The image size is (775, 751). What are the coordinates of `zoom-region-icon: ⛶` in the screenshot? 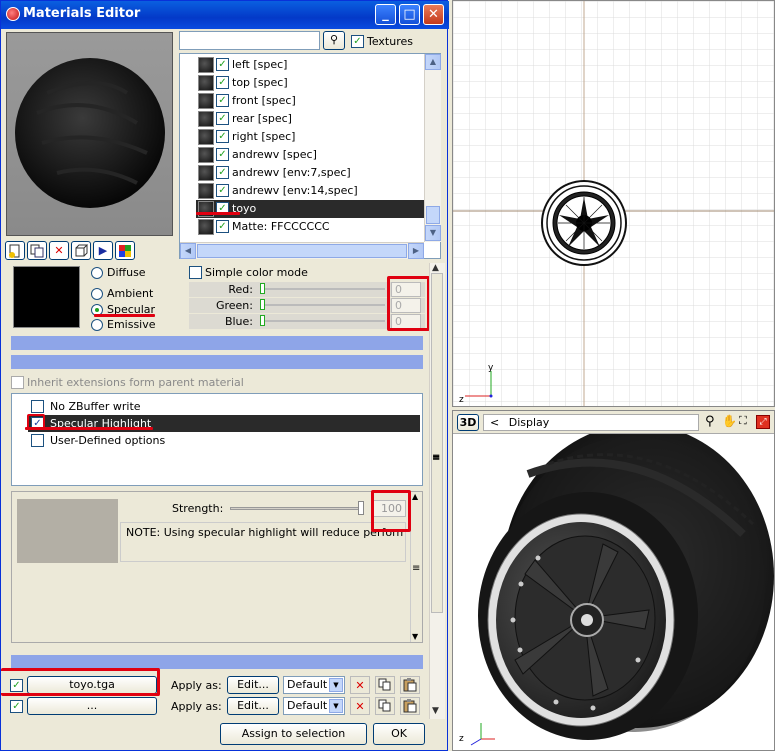 It's located at (747, 422).